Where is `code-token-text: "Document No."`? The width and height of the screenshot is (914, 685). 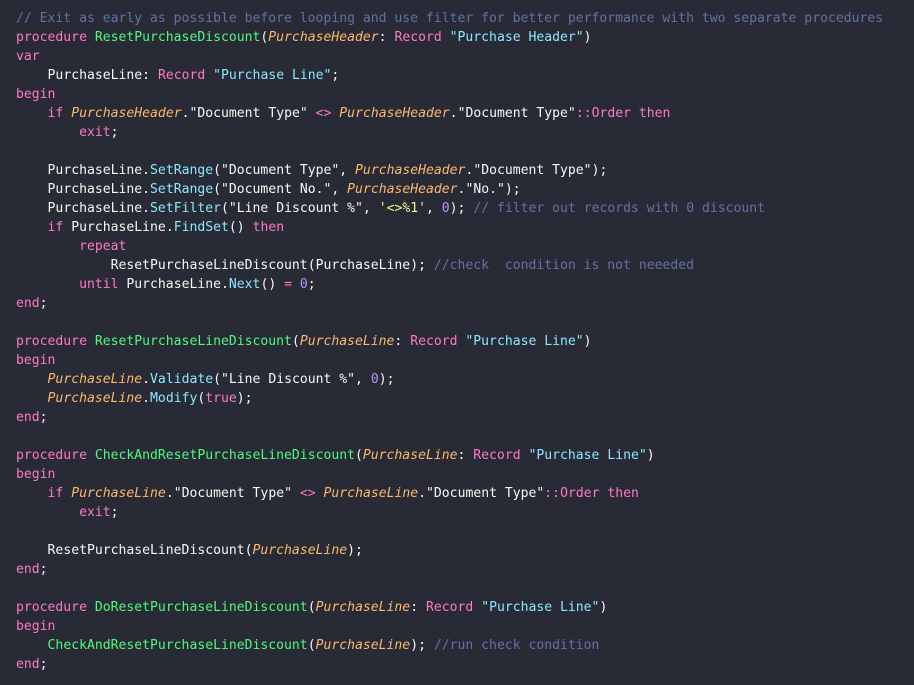 code-token-text: "Document No." is located at coordinates (276, 189).